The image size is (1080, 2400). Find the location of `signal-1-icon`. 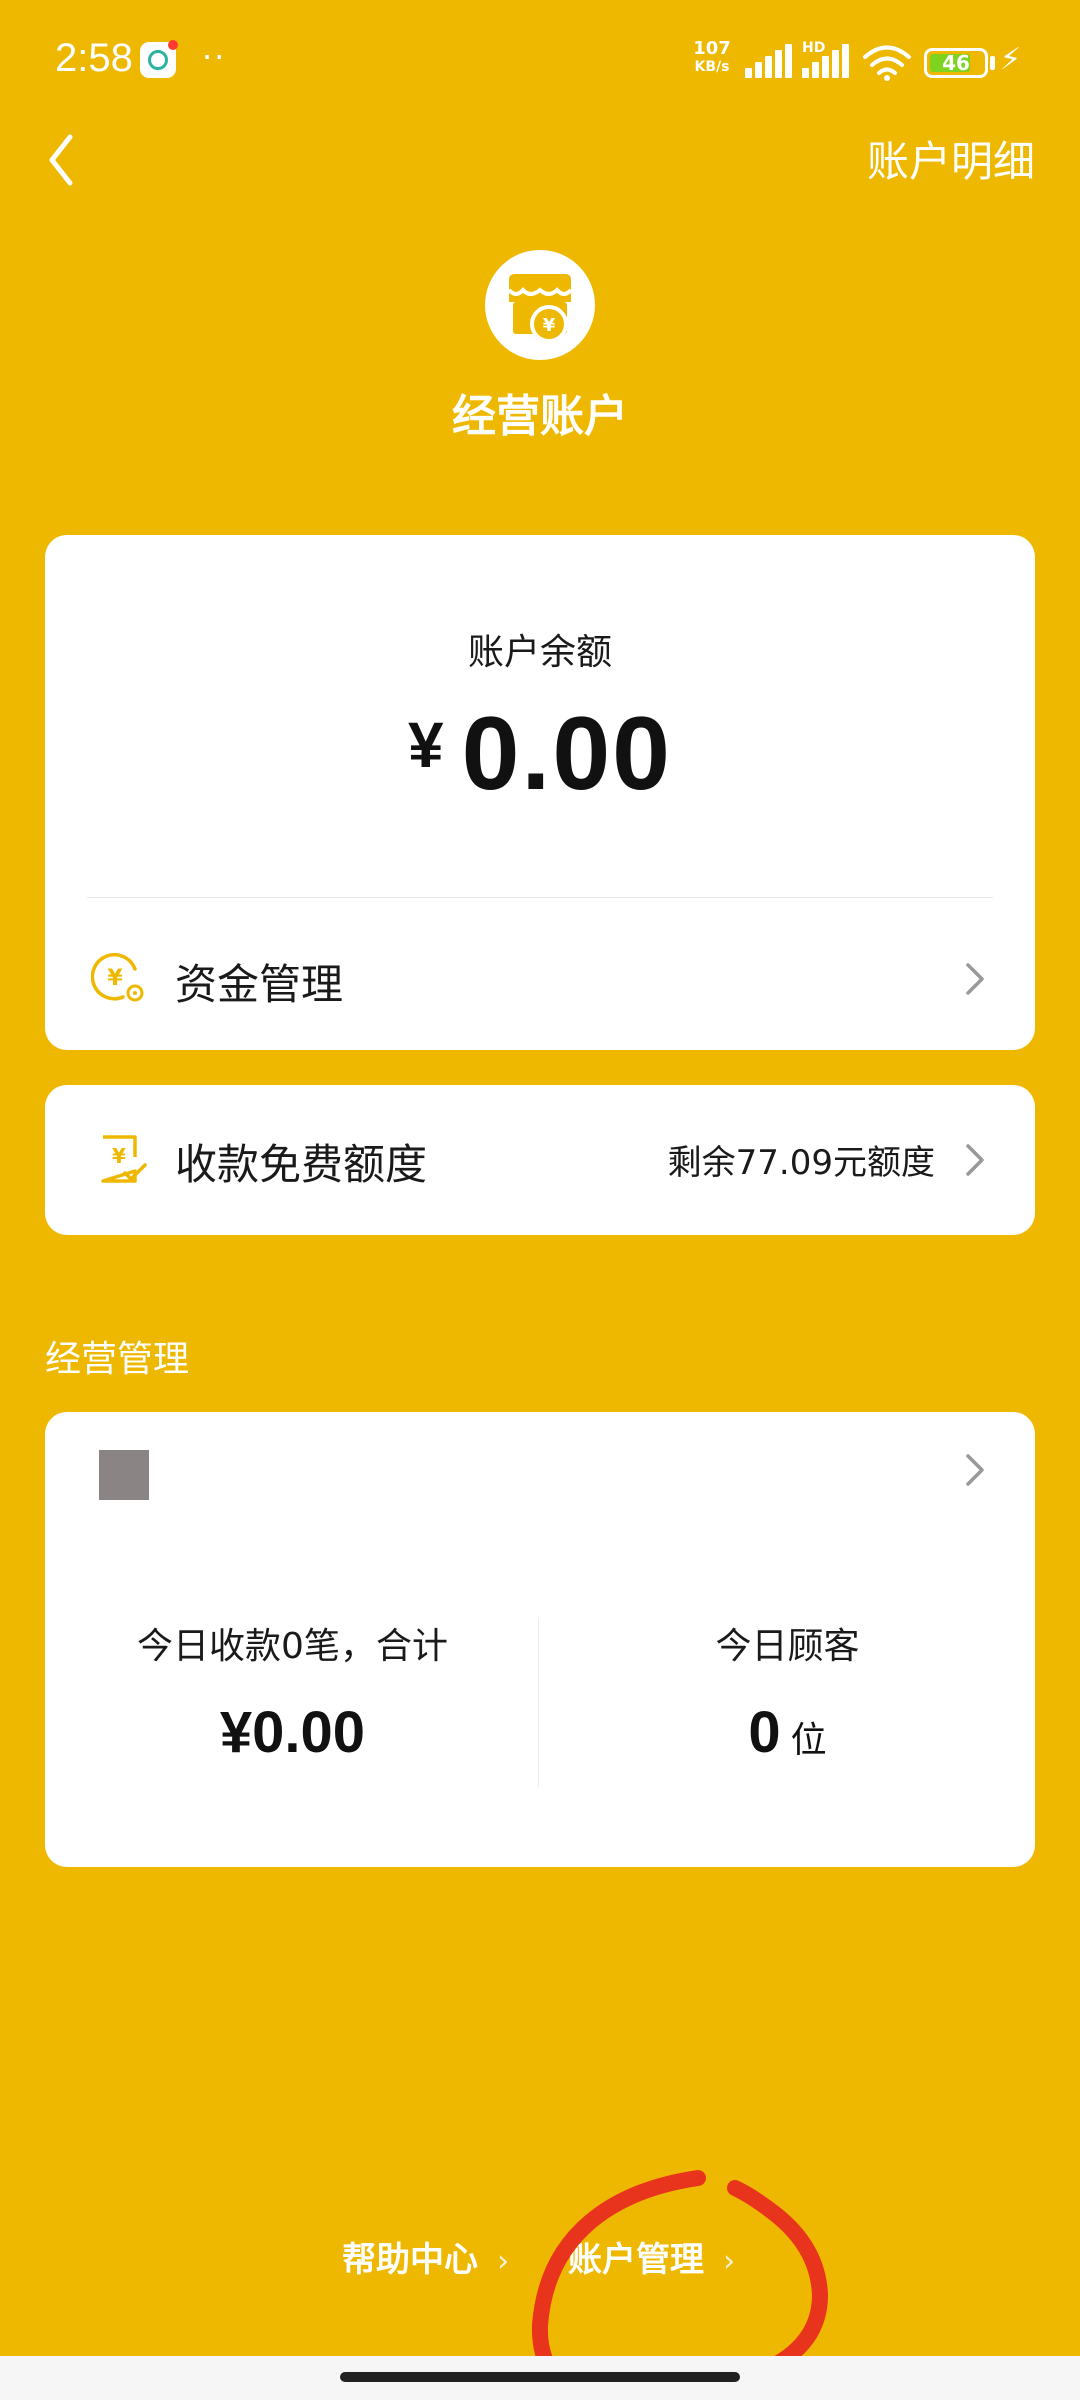

signal-1-icon is located at coordinates (771, 61).